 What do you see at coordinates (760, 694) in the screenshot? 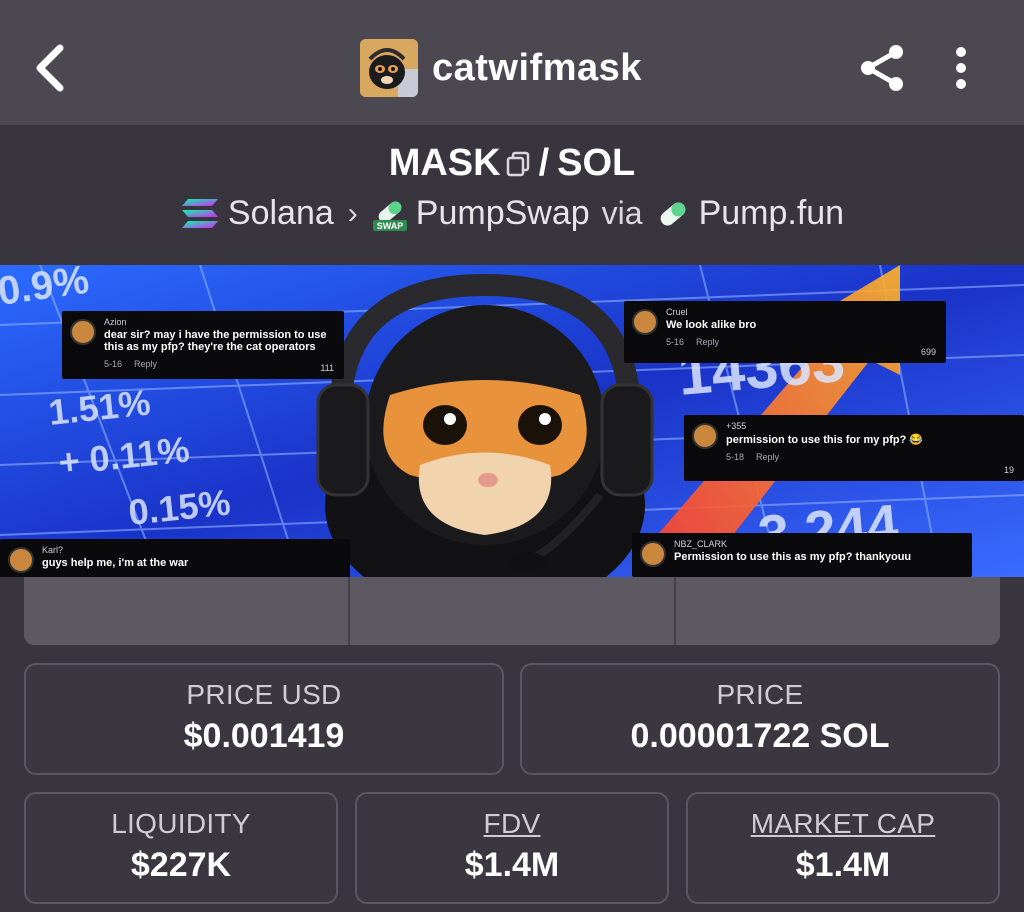
I see `price-label: PRICE` at bounding box center [760, 694].